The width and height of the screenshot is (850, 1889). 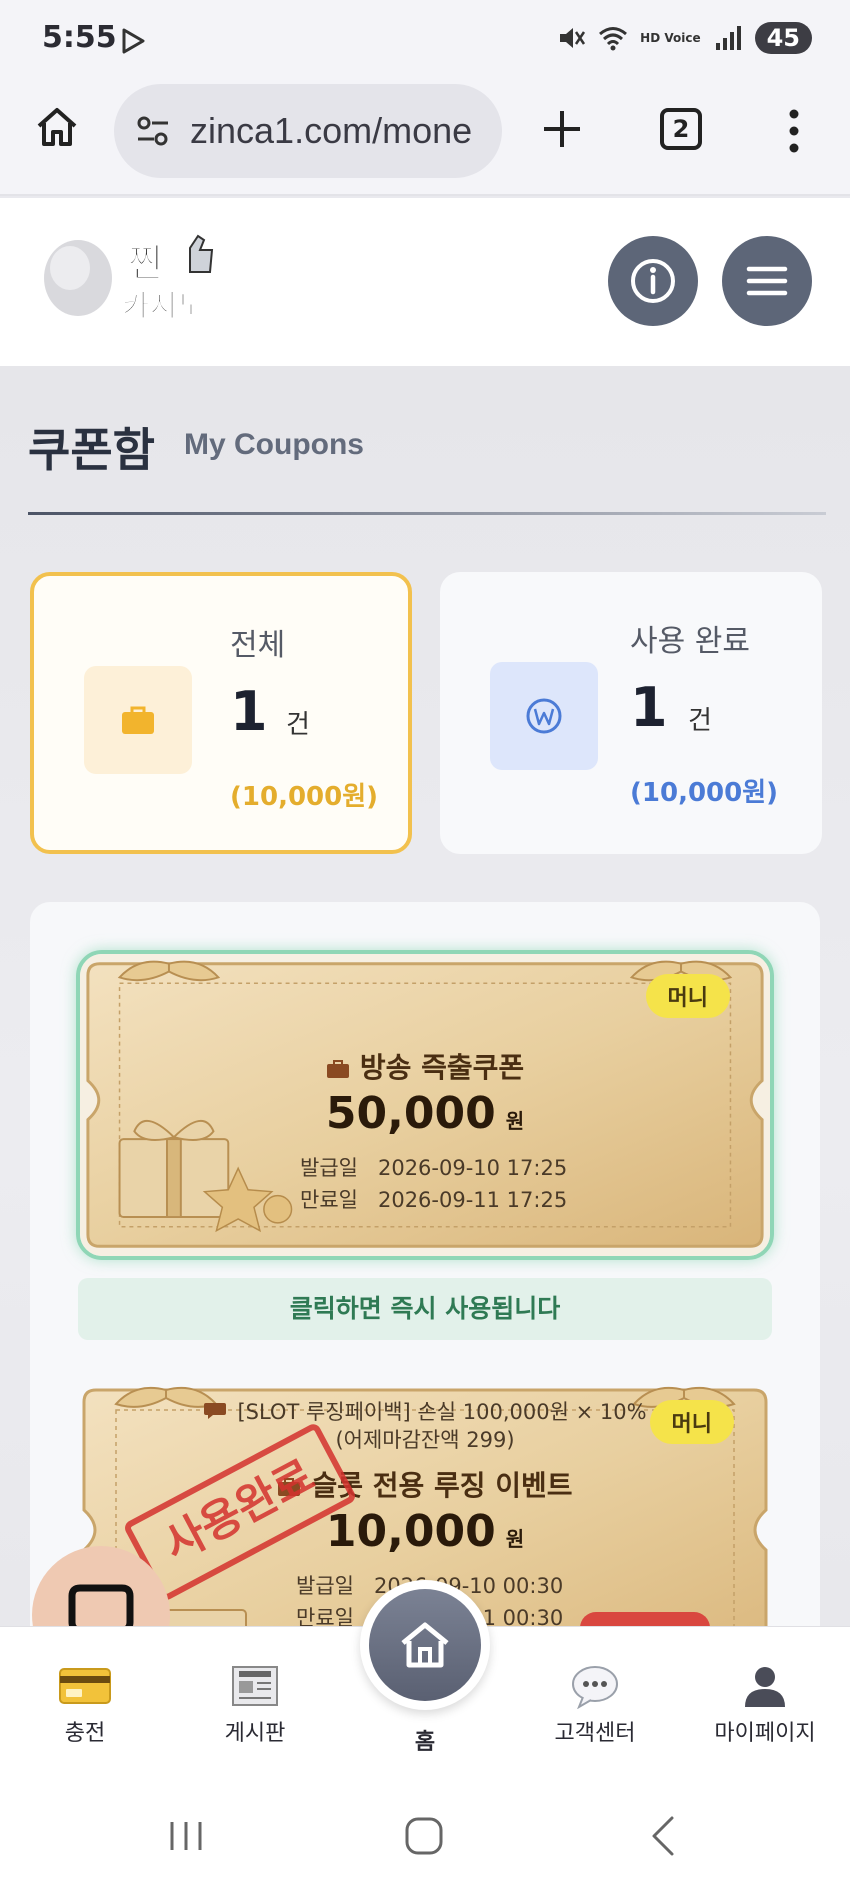 What do you see at coordinates (91, 450) in the screenshot?
I see `page-title: 쿠폰함` at bounding box center [91, 450].